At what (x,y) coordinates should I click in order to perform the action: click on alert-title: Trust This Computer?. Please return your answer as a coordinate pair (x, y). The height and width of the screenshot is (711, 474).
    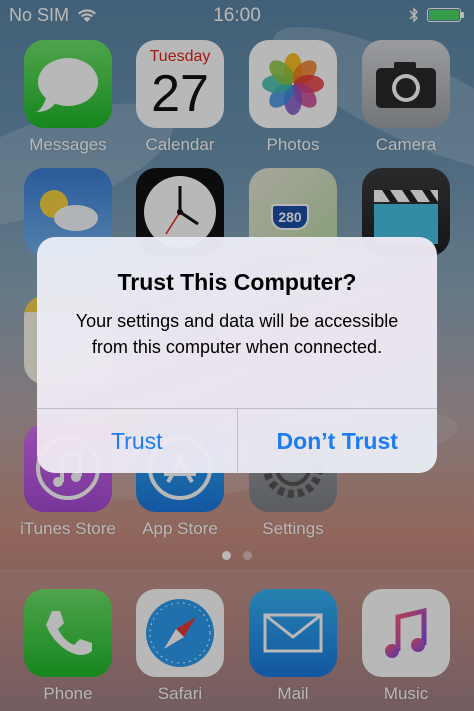
    Looking at the image, I should click on (237, 282).